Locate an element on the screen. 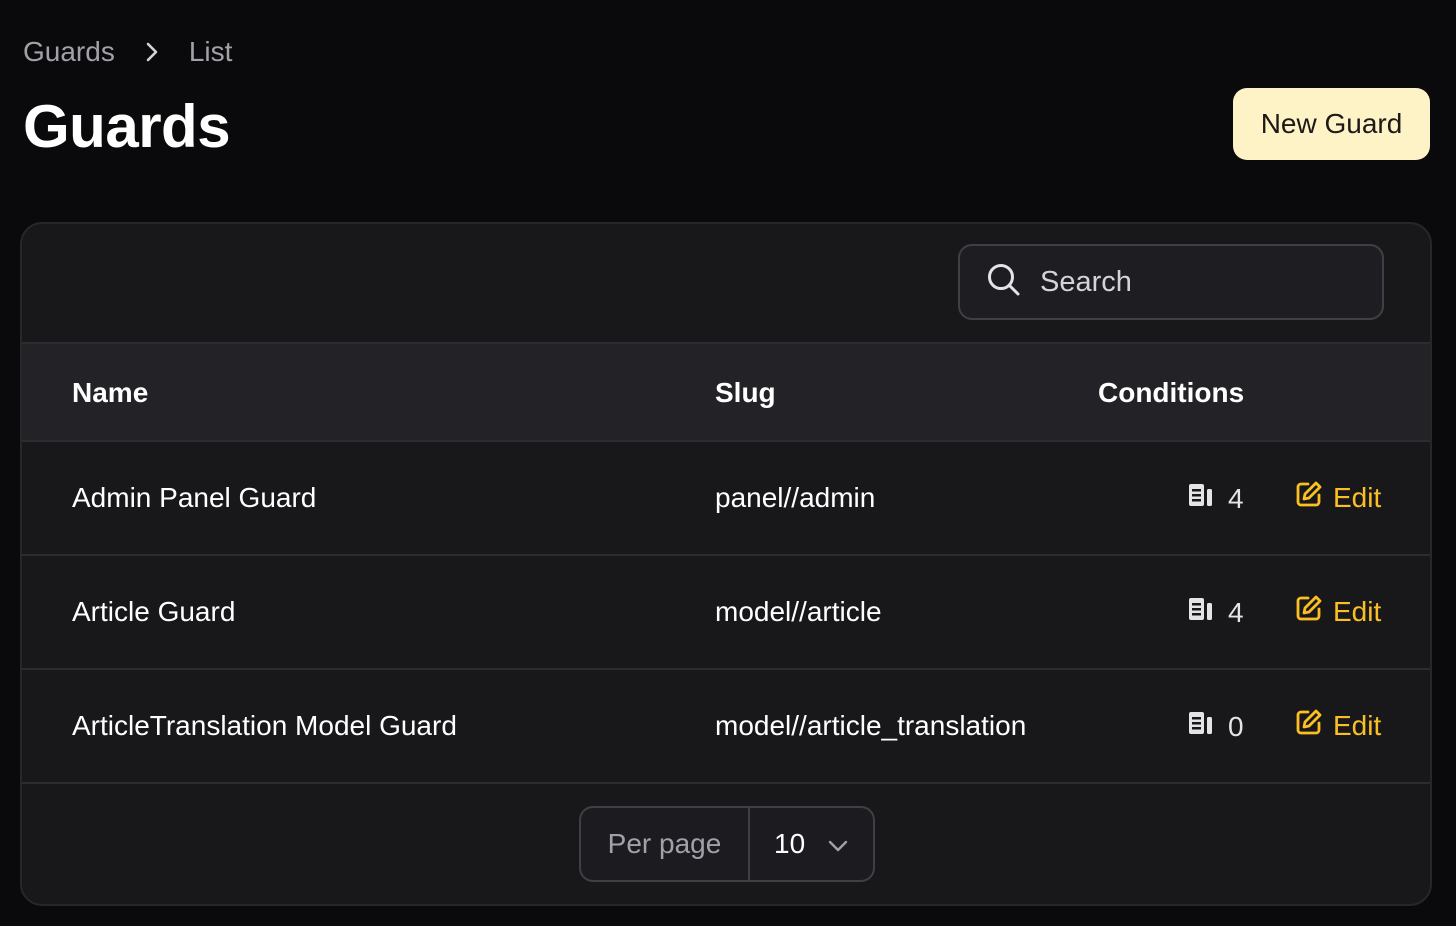 This screenshot has width=1456, height=926. row-slug: model//article_translation is located at coordinates (871, 725).